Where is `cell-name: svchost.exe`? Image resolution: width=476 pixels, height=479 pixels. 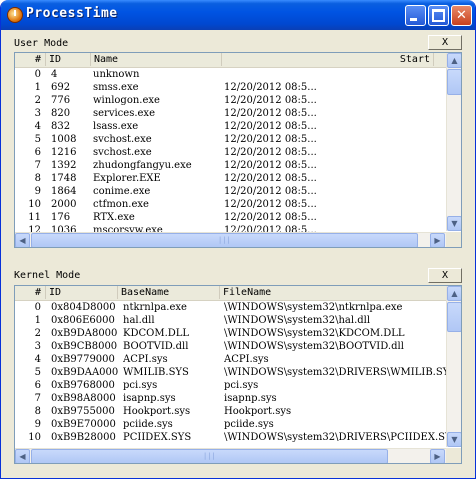
cell-name: svchost.exe is located at coordinates (122, 152).